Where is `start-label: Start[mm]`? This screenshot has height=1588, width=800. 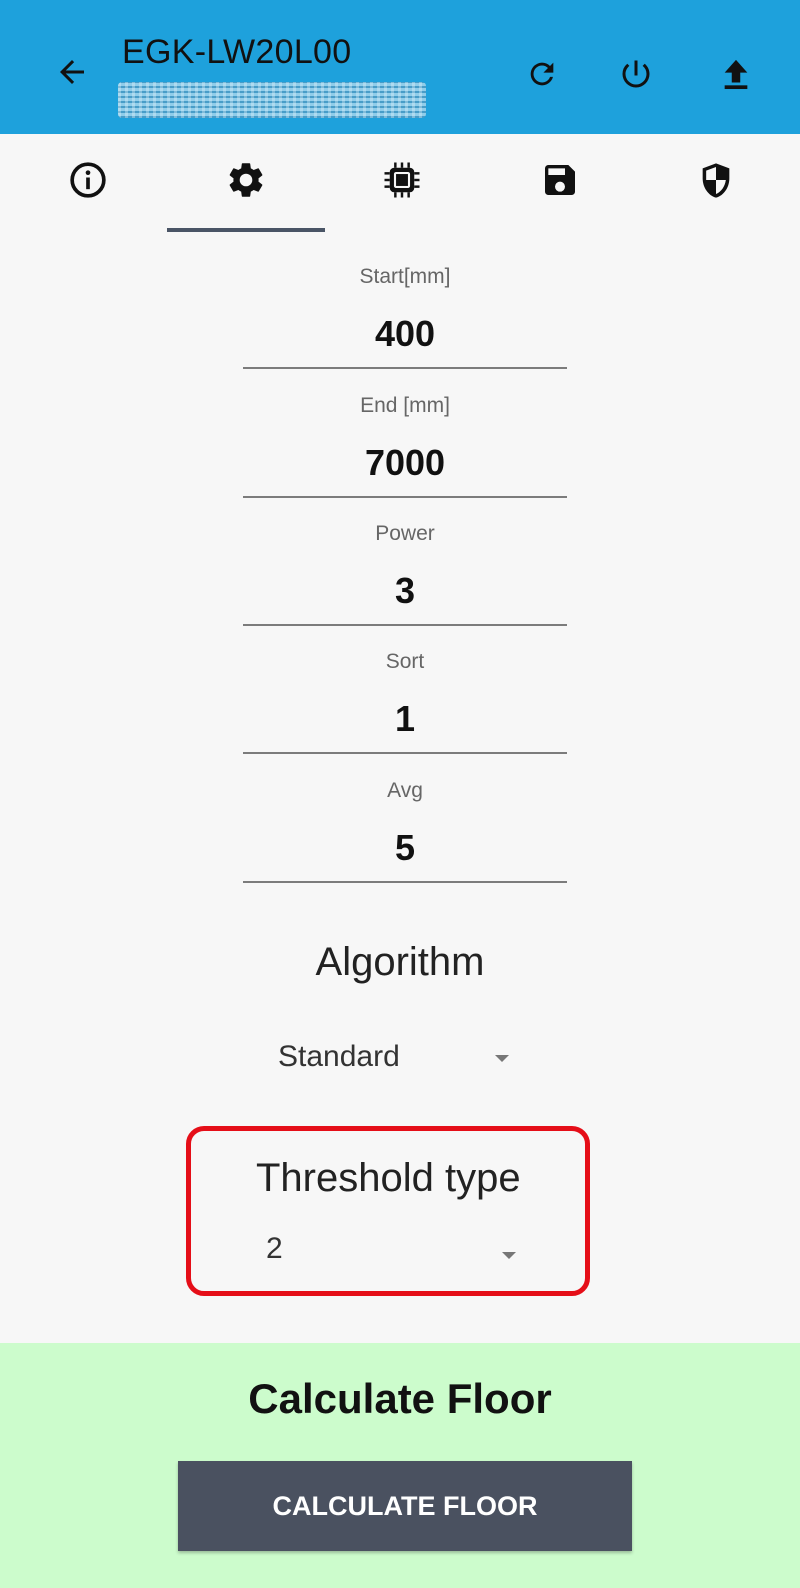 start-label: Start[mm] is located at coordinates (405, 276).